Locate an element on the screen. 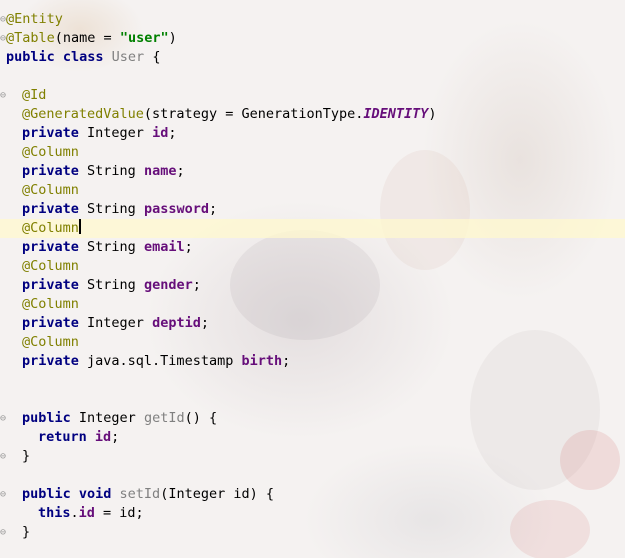 The image size is (625, 558). code-line: public class User { is located at coordinates (312, 57).